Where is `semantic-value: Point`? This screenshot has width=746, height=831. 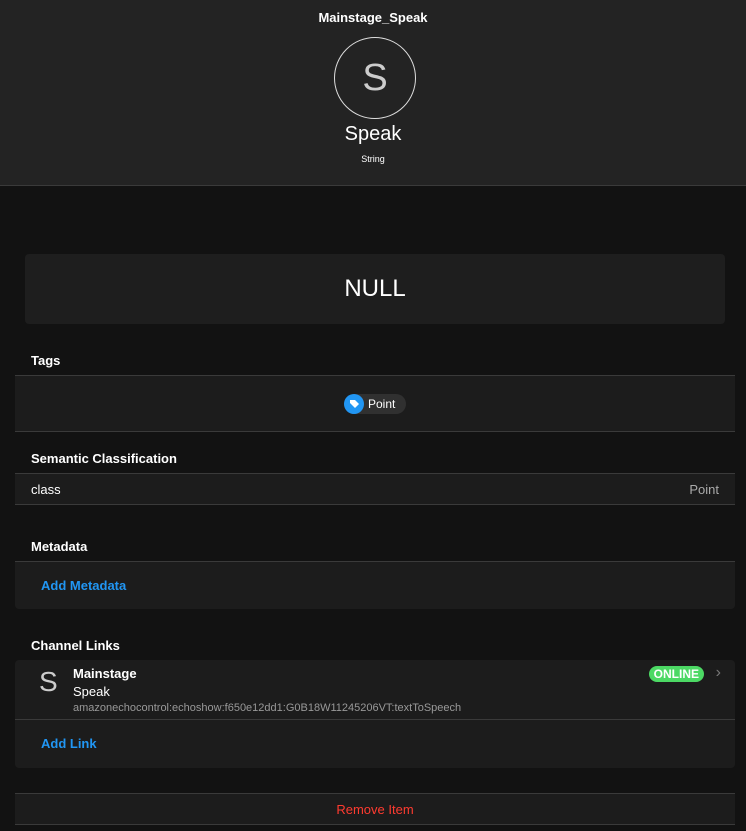 semantic-value: Point is located at coordinates (704, 489).